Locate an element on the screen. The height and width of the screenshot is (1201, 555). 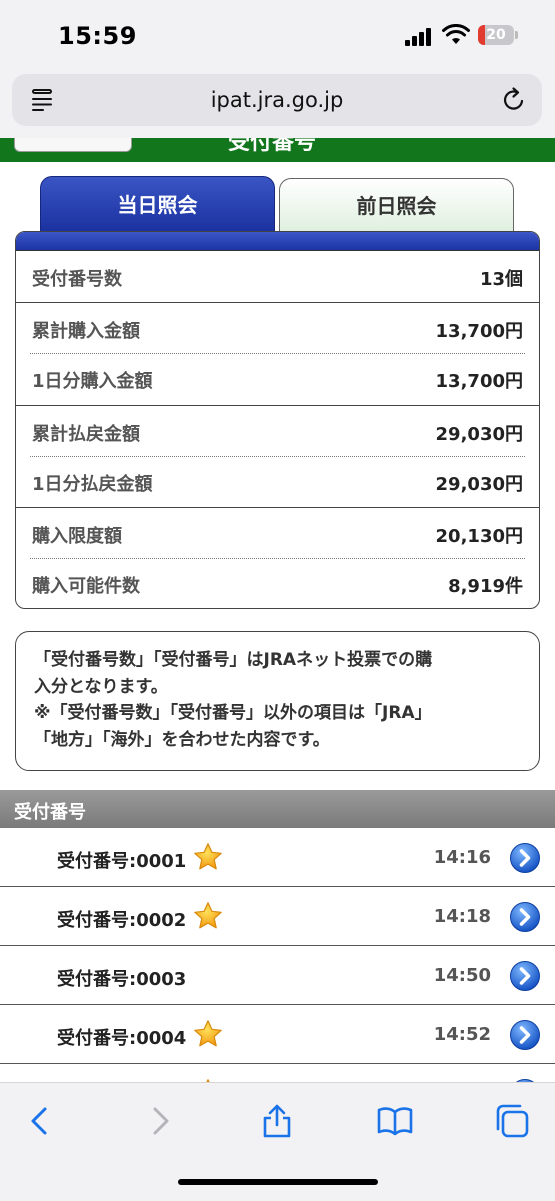
book-icon is located at coordinates (395, 1121).